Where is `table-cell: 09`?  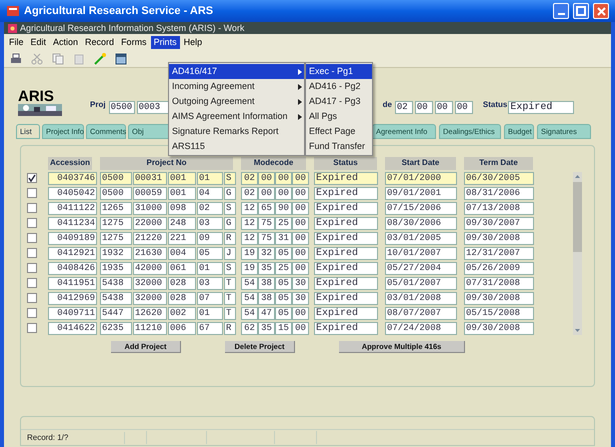
table-cell: 09 is located at coordinates (210, 238).